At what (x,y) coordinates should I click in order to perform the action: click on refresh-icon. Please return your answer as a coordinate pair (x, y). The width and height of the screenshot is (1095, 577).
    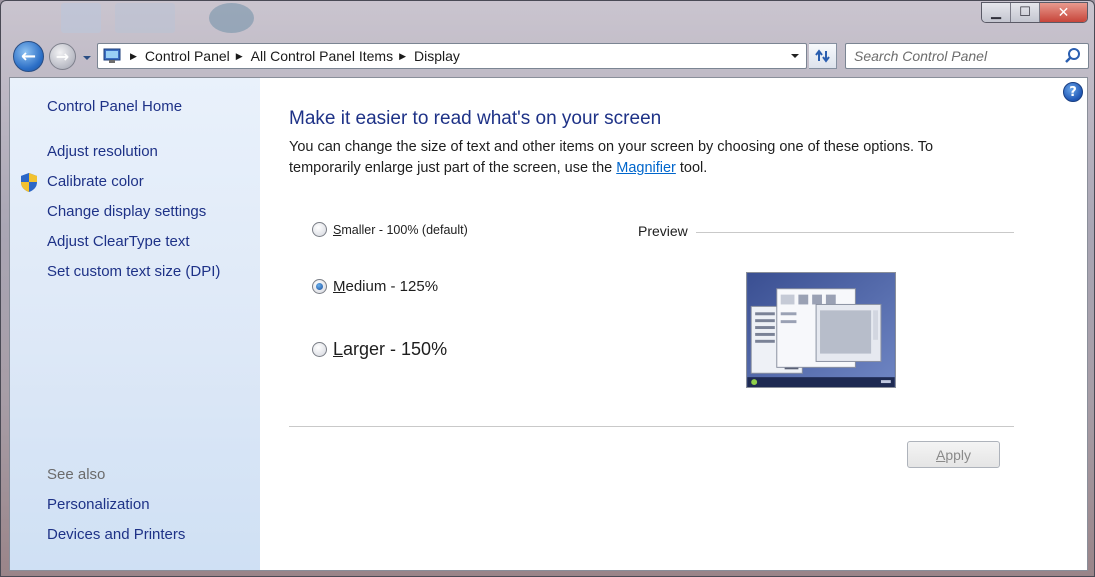
    Looking at the image, I should click on (822, 56).